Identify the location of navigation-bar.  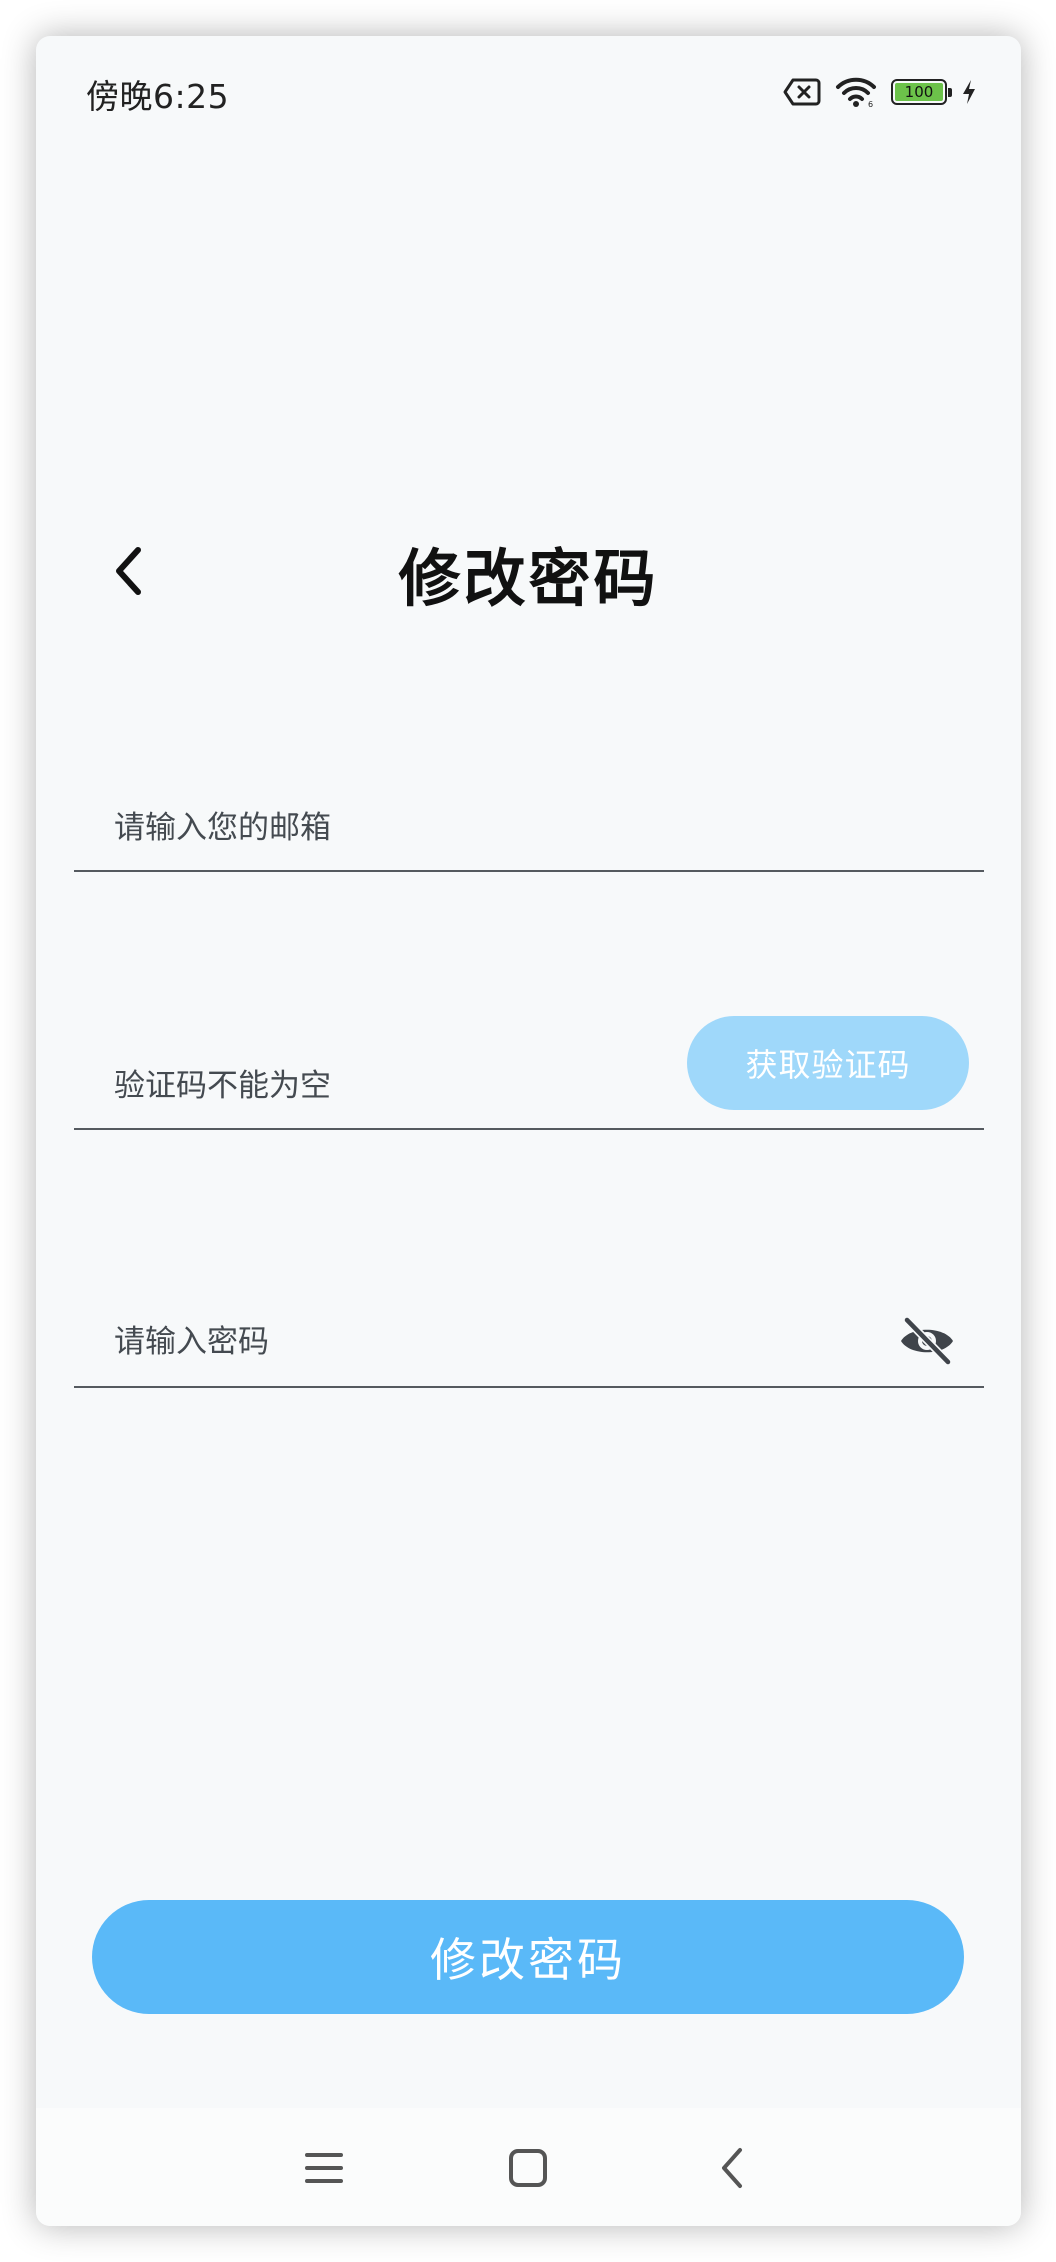
(528, 2167).